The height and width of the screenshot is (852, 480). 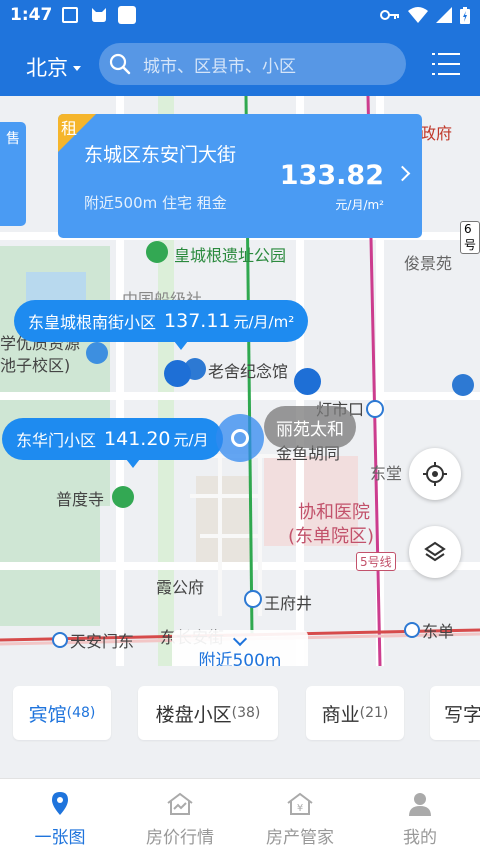 I want to click on list-menu-icon, so click(x=447, y=64).